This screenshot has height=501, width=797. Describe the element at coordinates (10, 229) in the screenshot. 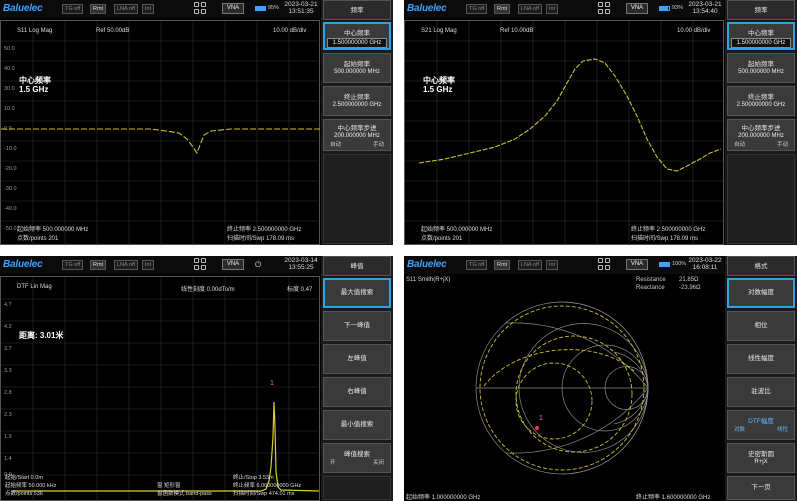

I see `y-tick: -50.0` at that location.